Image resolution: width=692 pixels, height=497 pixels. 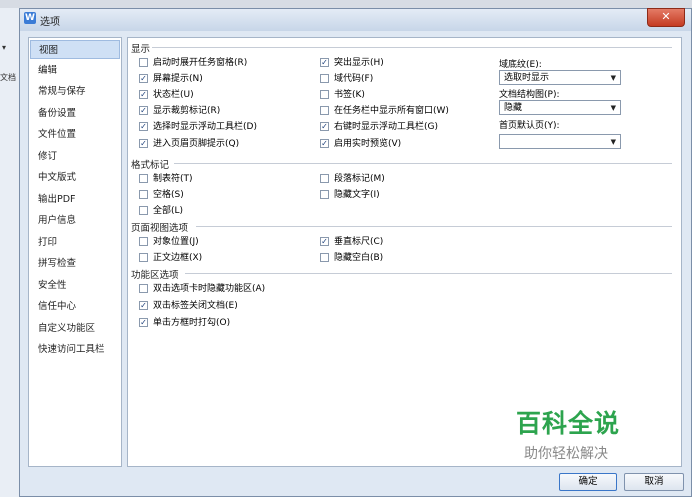 I want to click on close-icon: ✕, so click(x=666, y=17).